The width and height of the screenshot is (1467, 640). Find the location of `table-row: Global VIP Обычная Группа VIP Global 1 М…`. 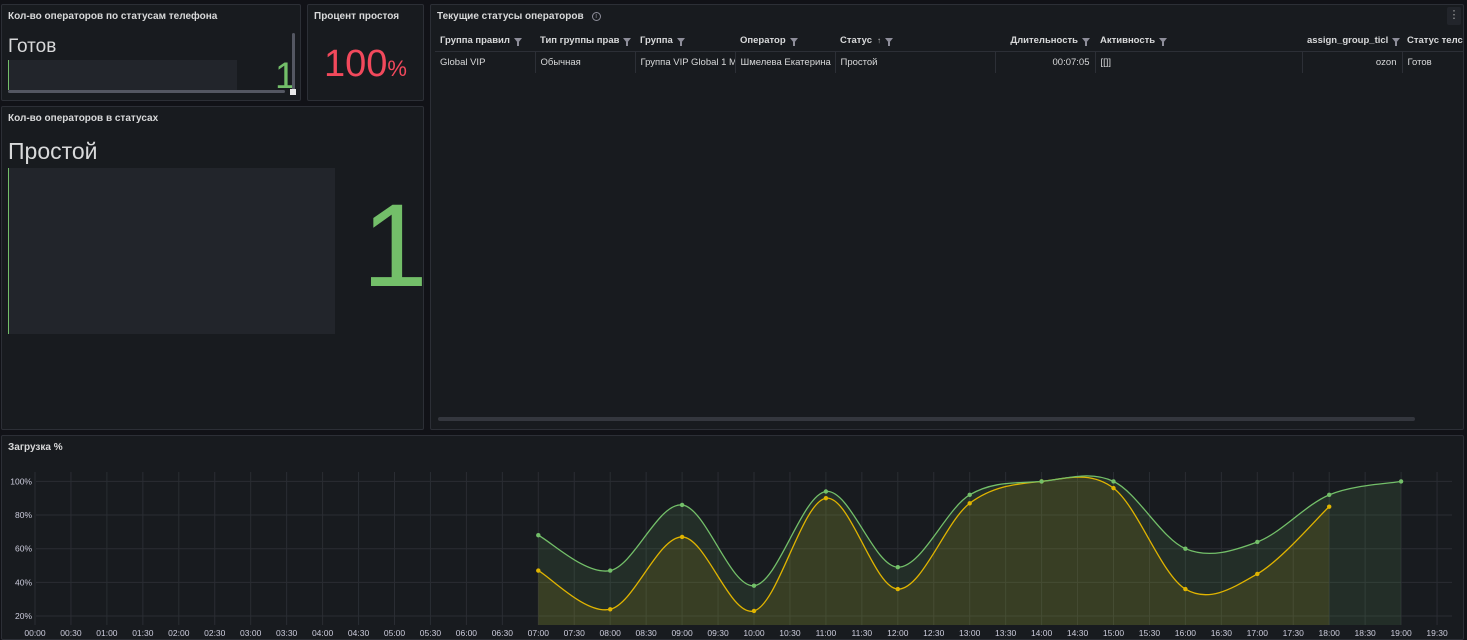

table-row: Global VIP Обычная Группа VIP Global 1 М… is located at coordinates (949, 62).